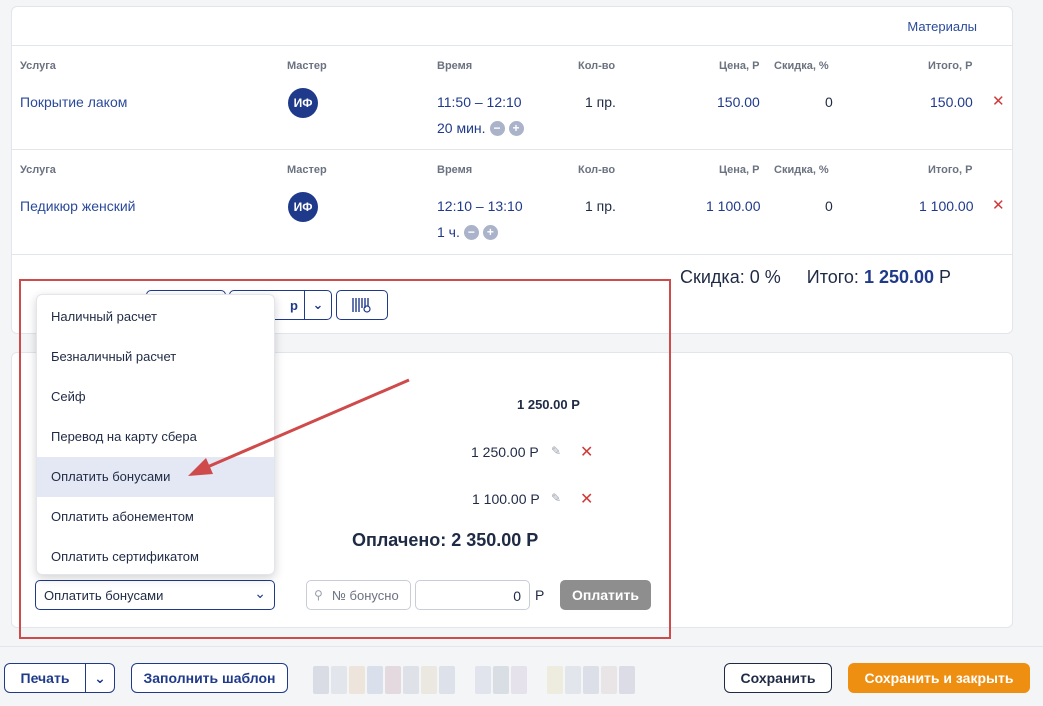  Describe the element at coordinates (899, 277) in the screenshot. I see `total-value: 1 250.00` at that location.